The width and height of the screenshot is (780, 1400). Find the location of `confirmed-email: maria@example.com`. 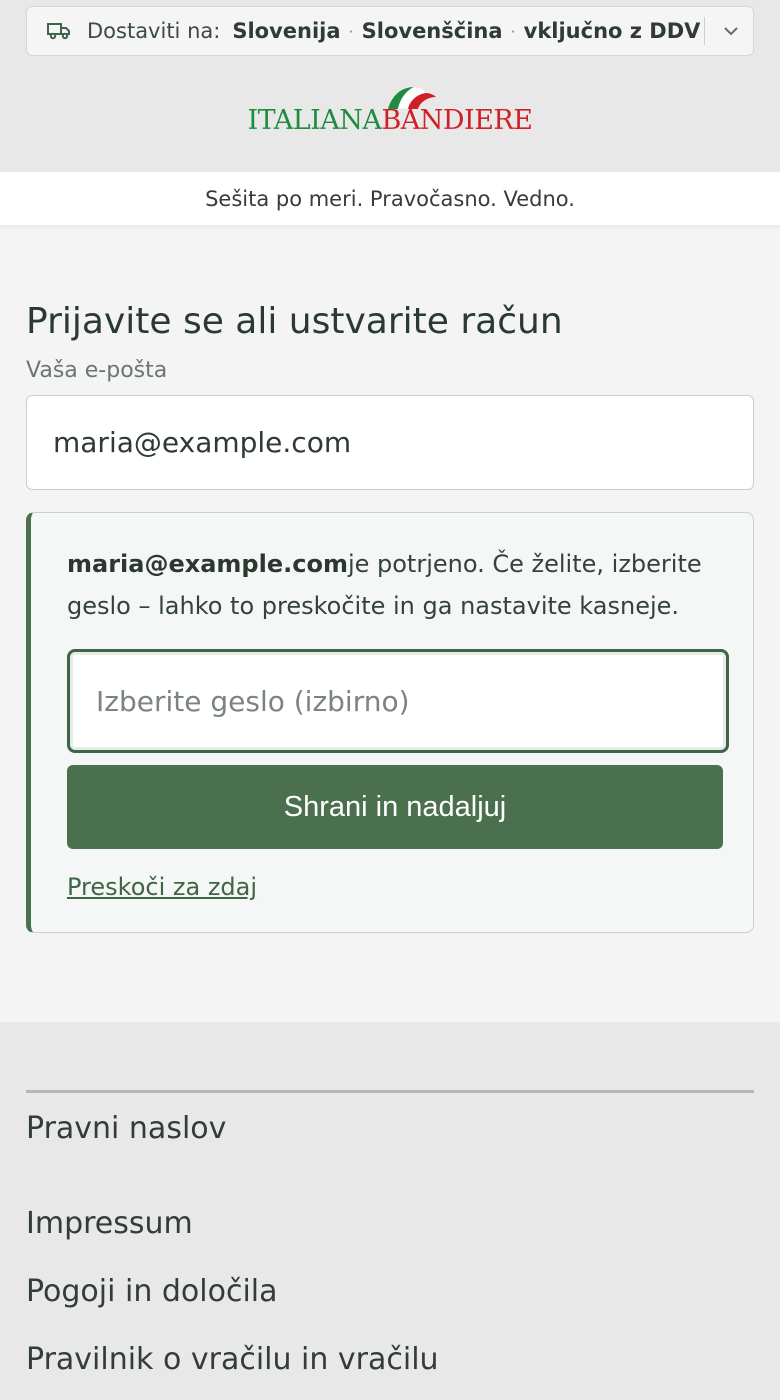

confirmed-email: maria@example.com is located at coordinates (207, 564).